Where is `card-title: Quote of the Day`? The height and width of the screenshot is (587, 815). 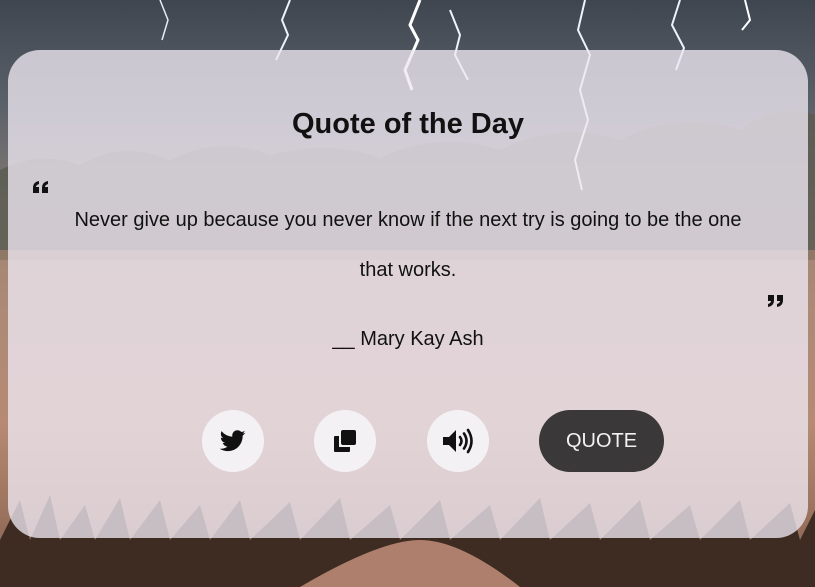 card-title: Quote of the Day is located at coordinates (407, 124).